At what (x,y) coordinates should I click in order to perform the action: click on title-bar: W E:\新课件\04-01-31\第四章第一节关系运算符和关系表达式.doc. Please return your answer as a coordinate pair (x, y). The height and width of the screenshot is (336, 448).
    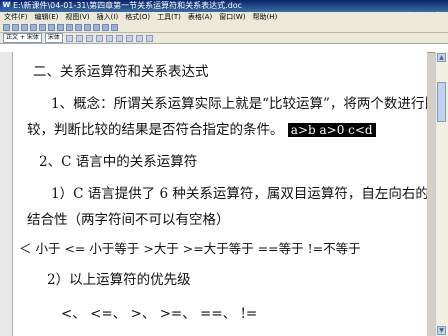
    Looking at the image, I should click on (224, 6).